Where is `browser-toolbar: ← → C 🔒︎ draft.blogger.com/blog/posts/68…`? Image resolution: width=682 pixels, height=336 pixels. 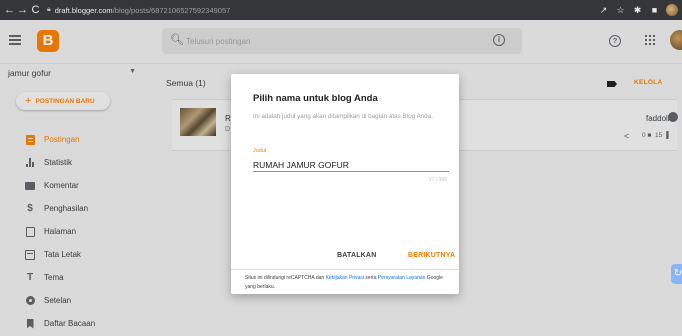
browser-toolbar: ← → C 🔒︎ draft.blogger.com/blog/posts/68… is located at coordinates (341, 10).